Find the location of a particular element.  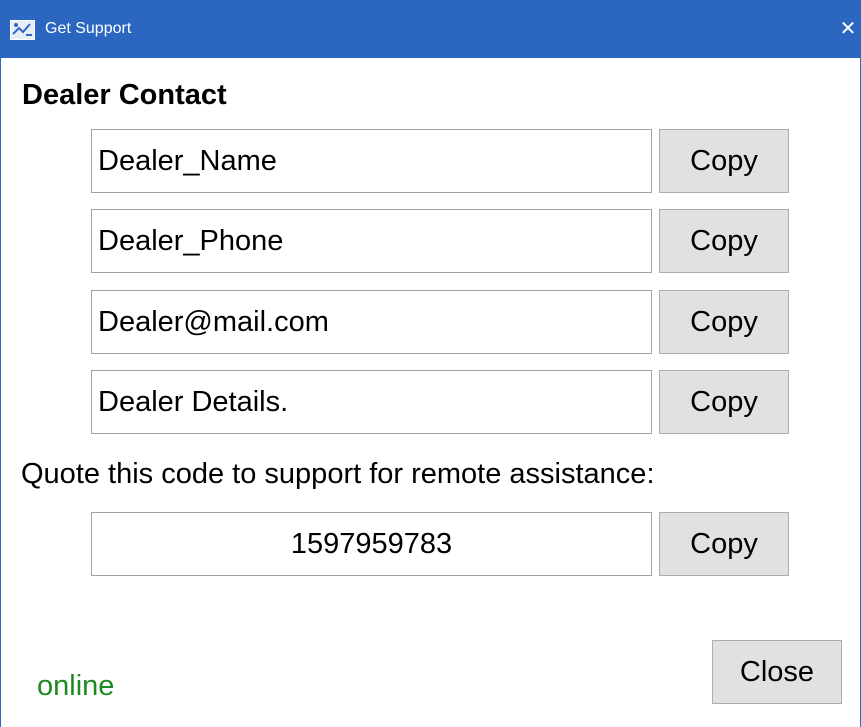

window-title: Get Support is located at coordinates (88, 28).